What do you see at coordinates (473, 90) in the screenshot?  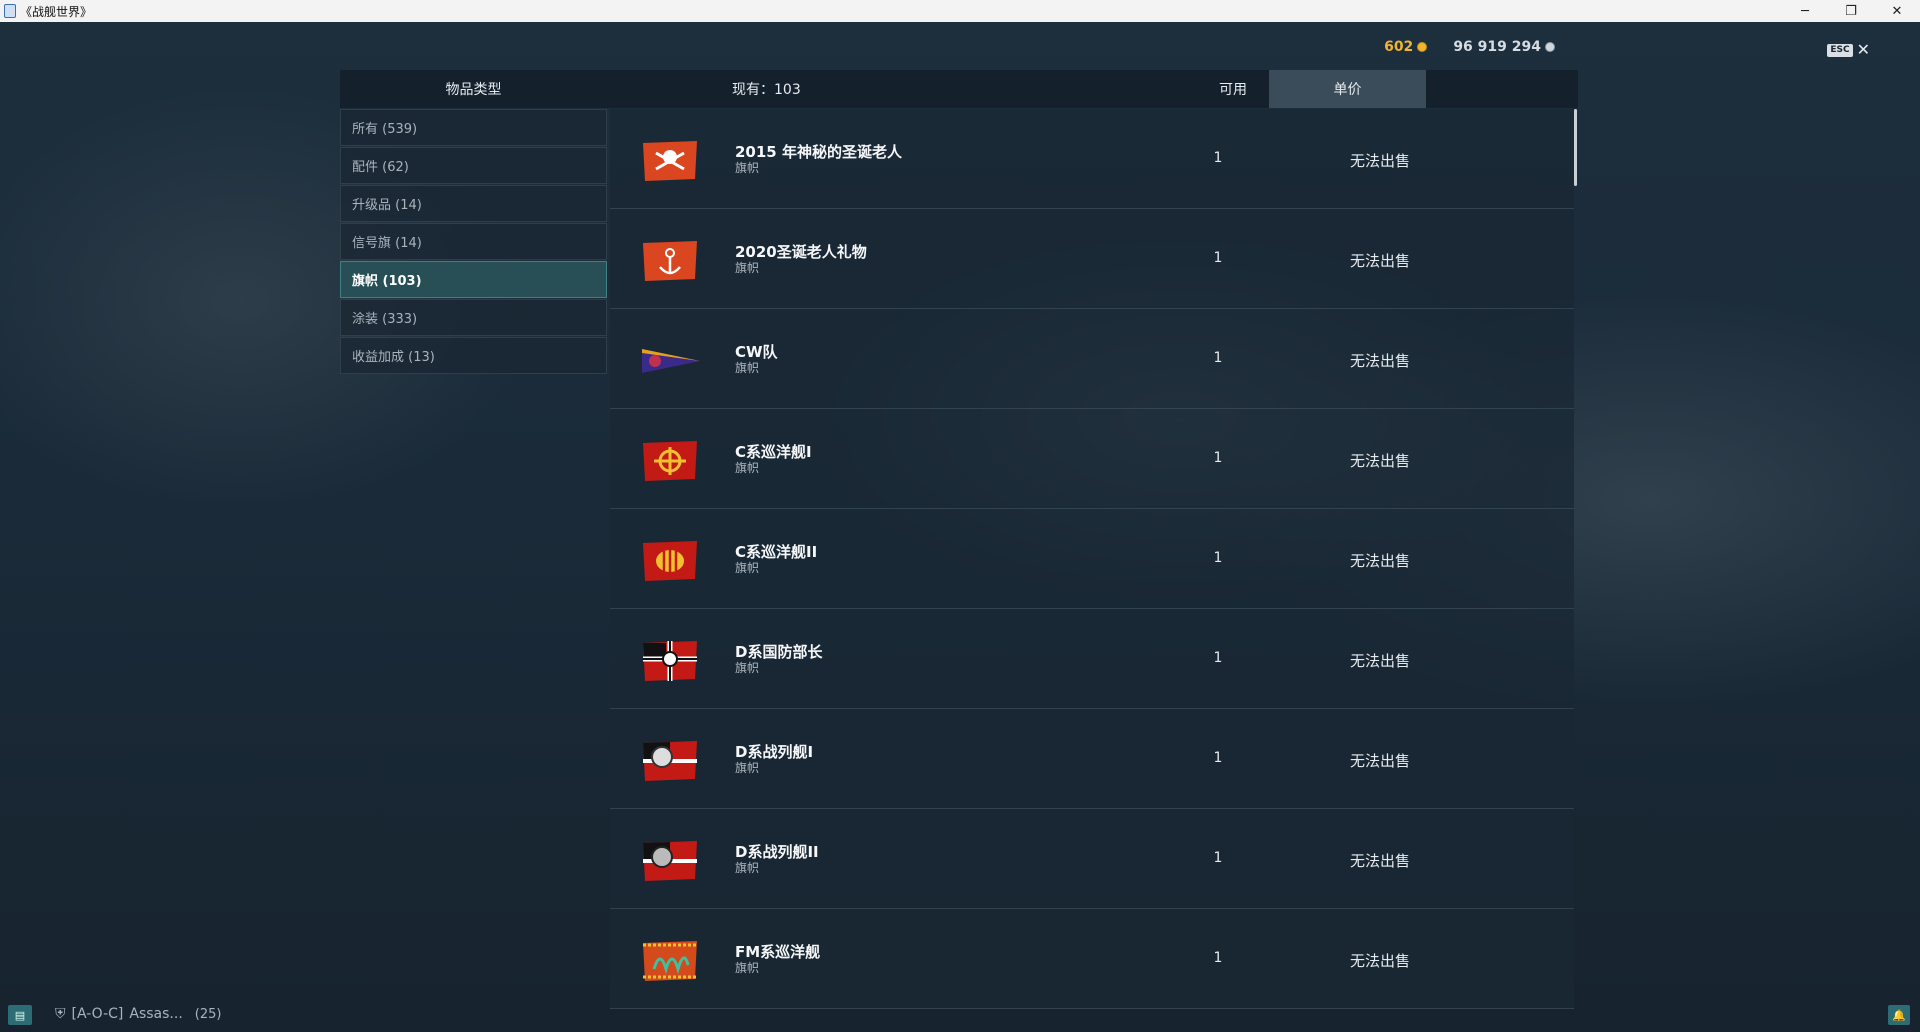 I see `item-type-header: 物品类型` at bounding box center [473, 90].